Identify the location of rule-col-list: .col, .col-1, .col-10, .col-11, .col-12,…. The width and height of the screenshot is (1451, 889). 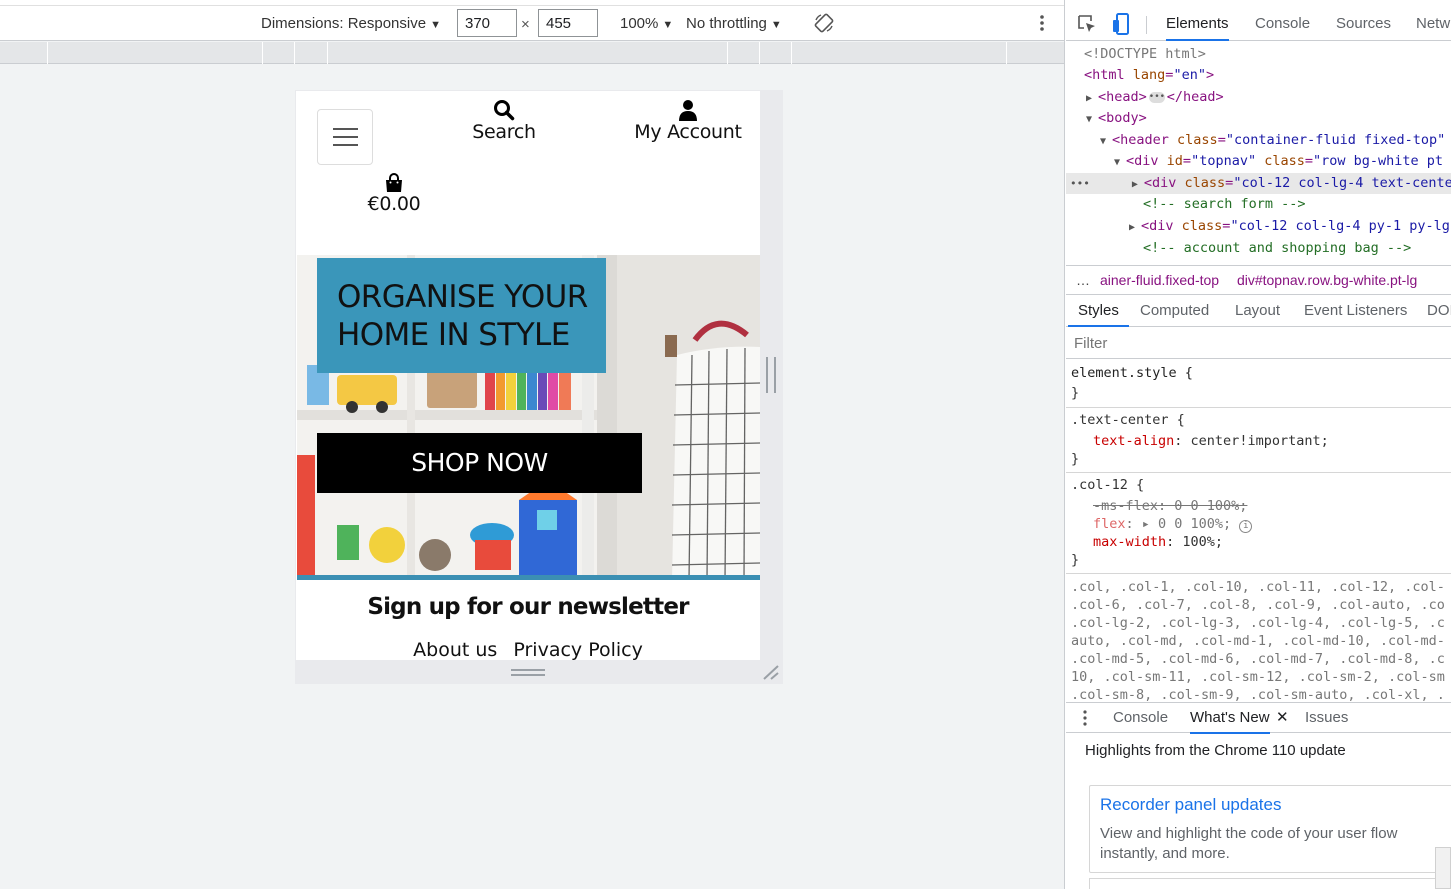
(1258, 638).